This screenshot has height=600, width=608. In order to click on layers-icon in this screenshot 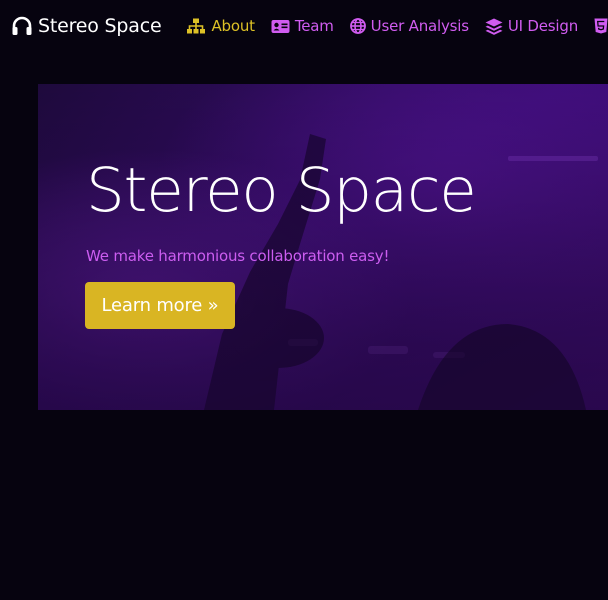, I will do `click(494, 26)`.